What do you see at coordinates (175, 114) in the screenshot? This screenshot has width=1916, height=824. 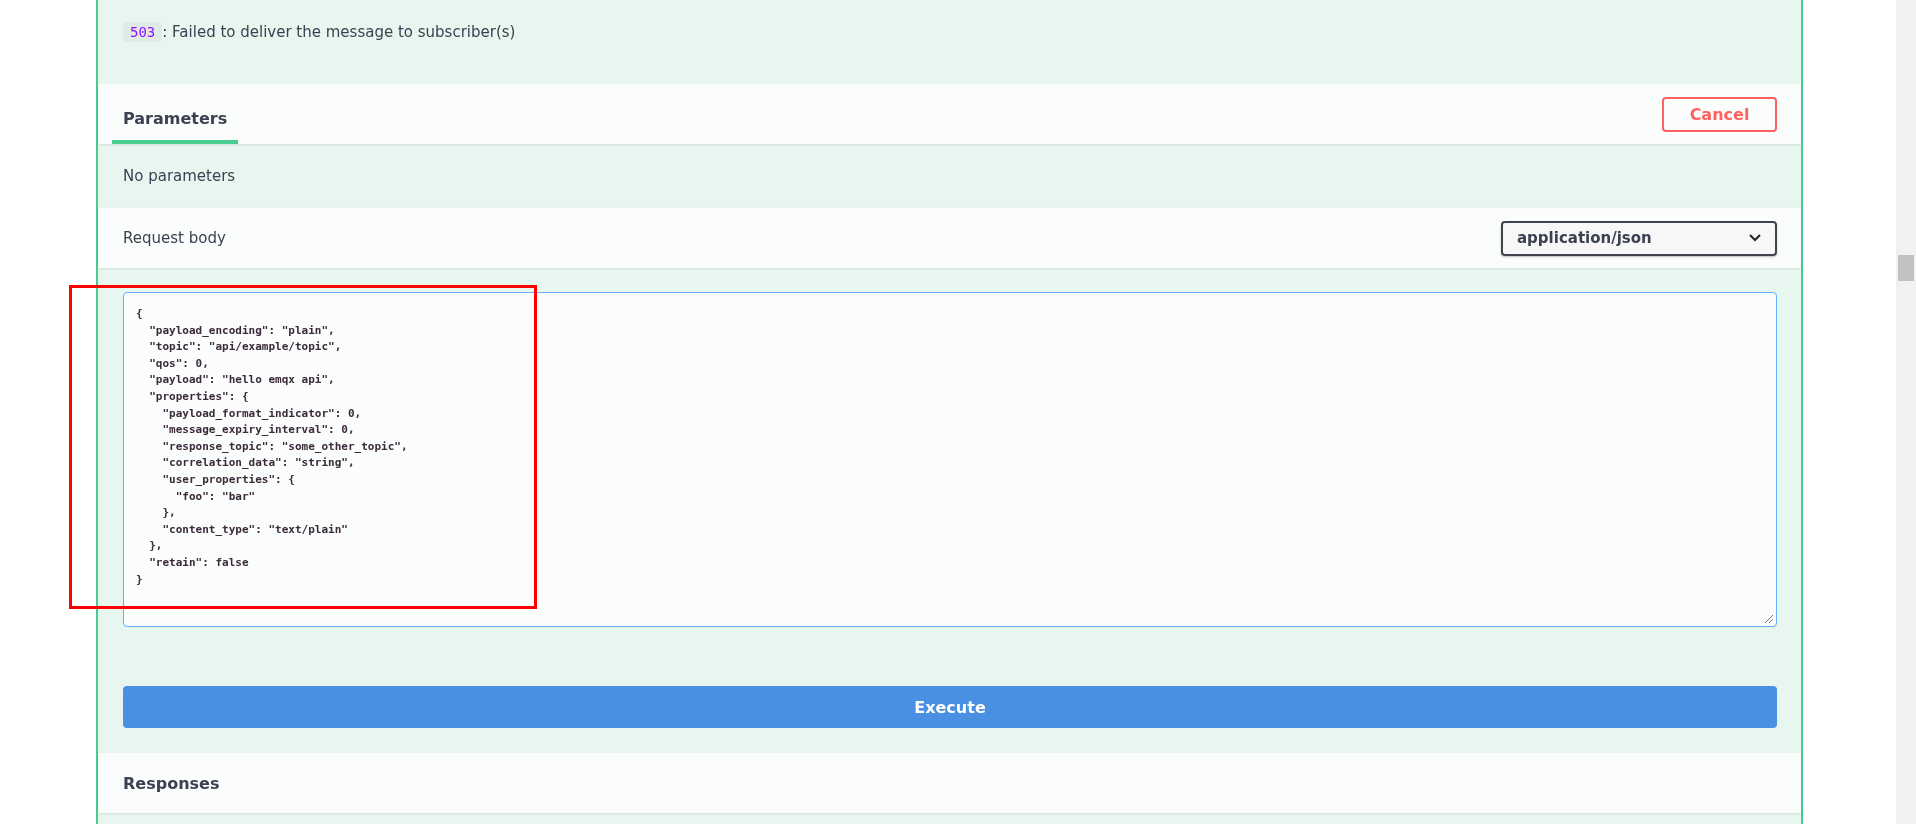 I see `parameters-tab: Parameters` at bounding box center [175, 114].